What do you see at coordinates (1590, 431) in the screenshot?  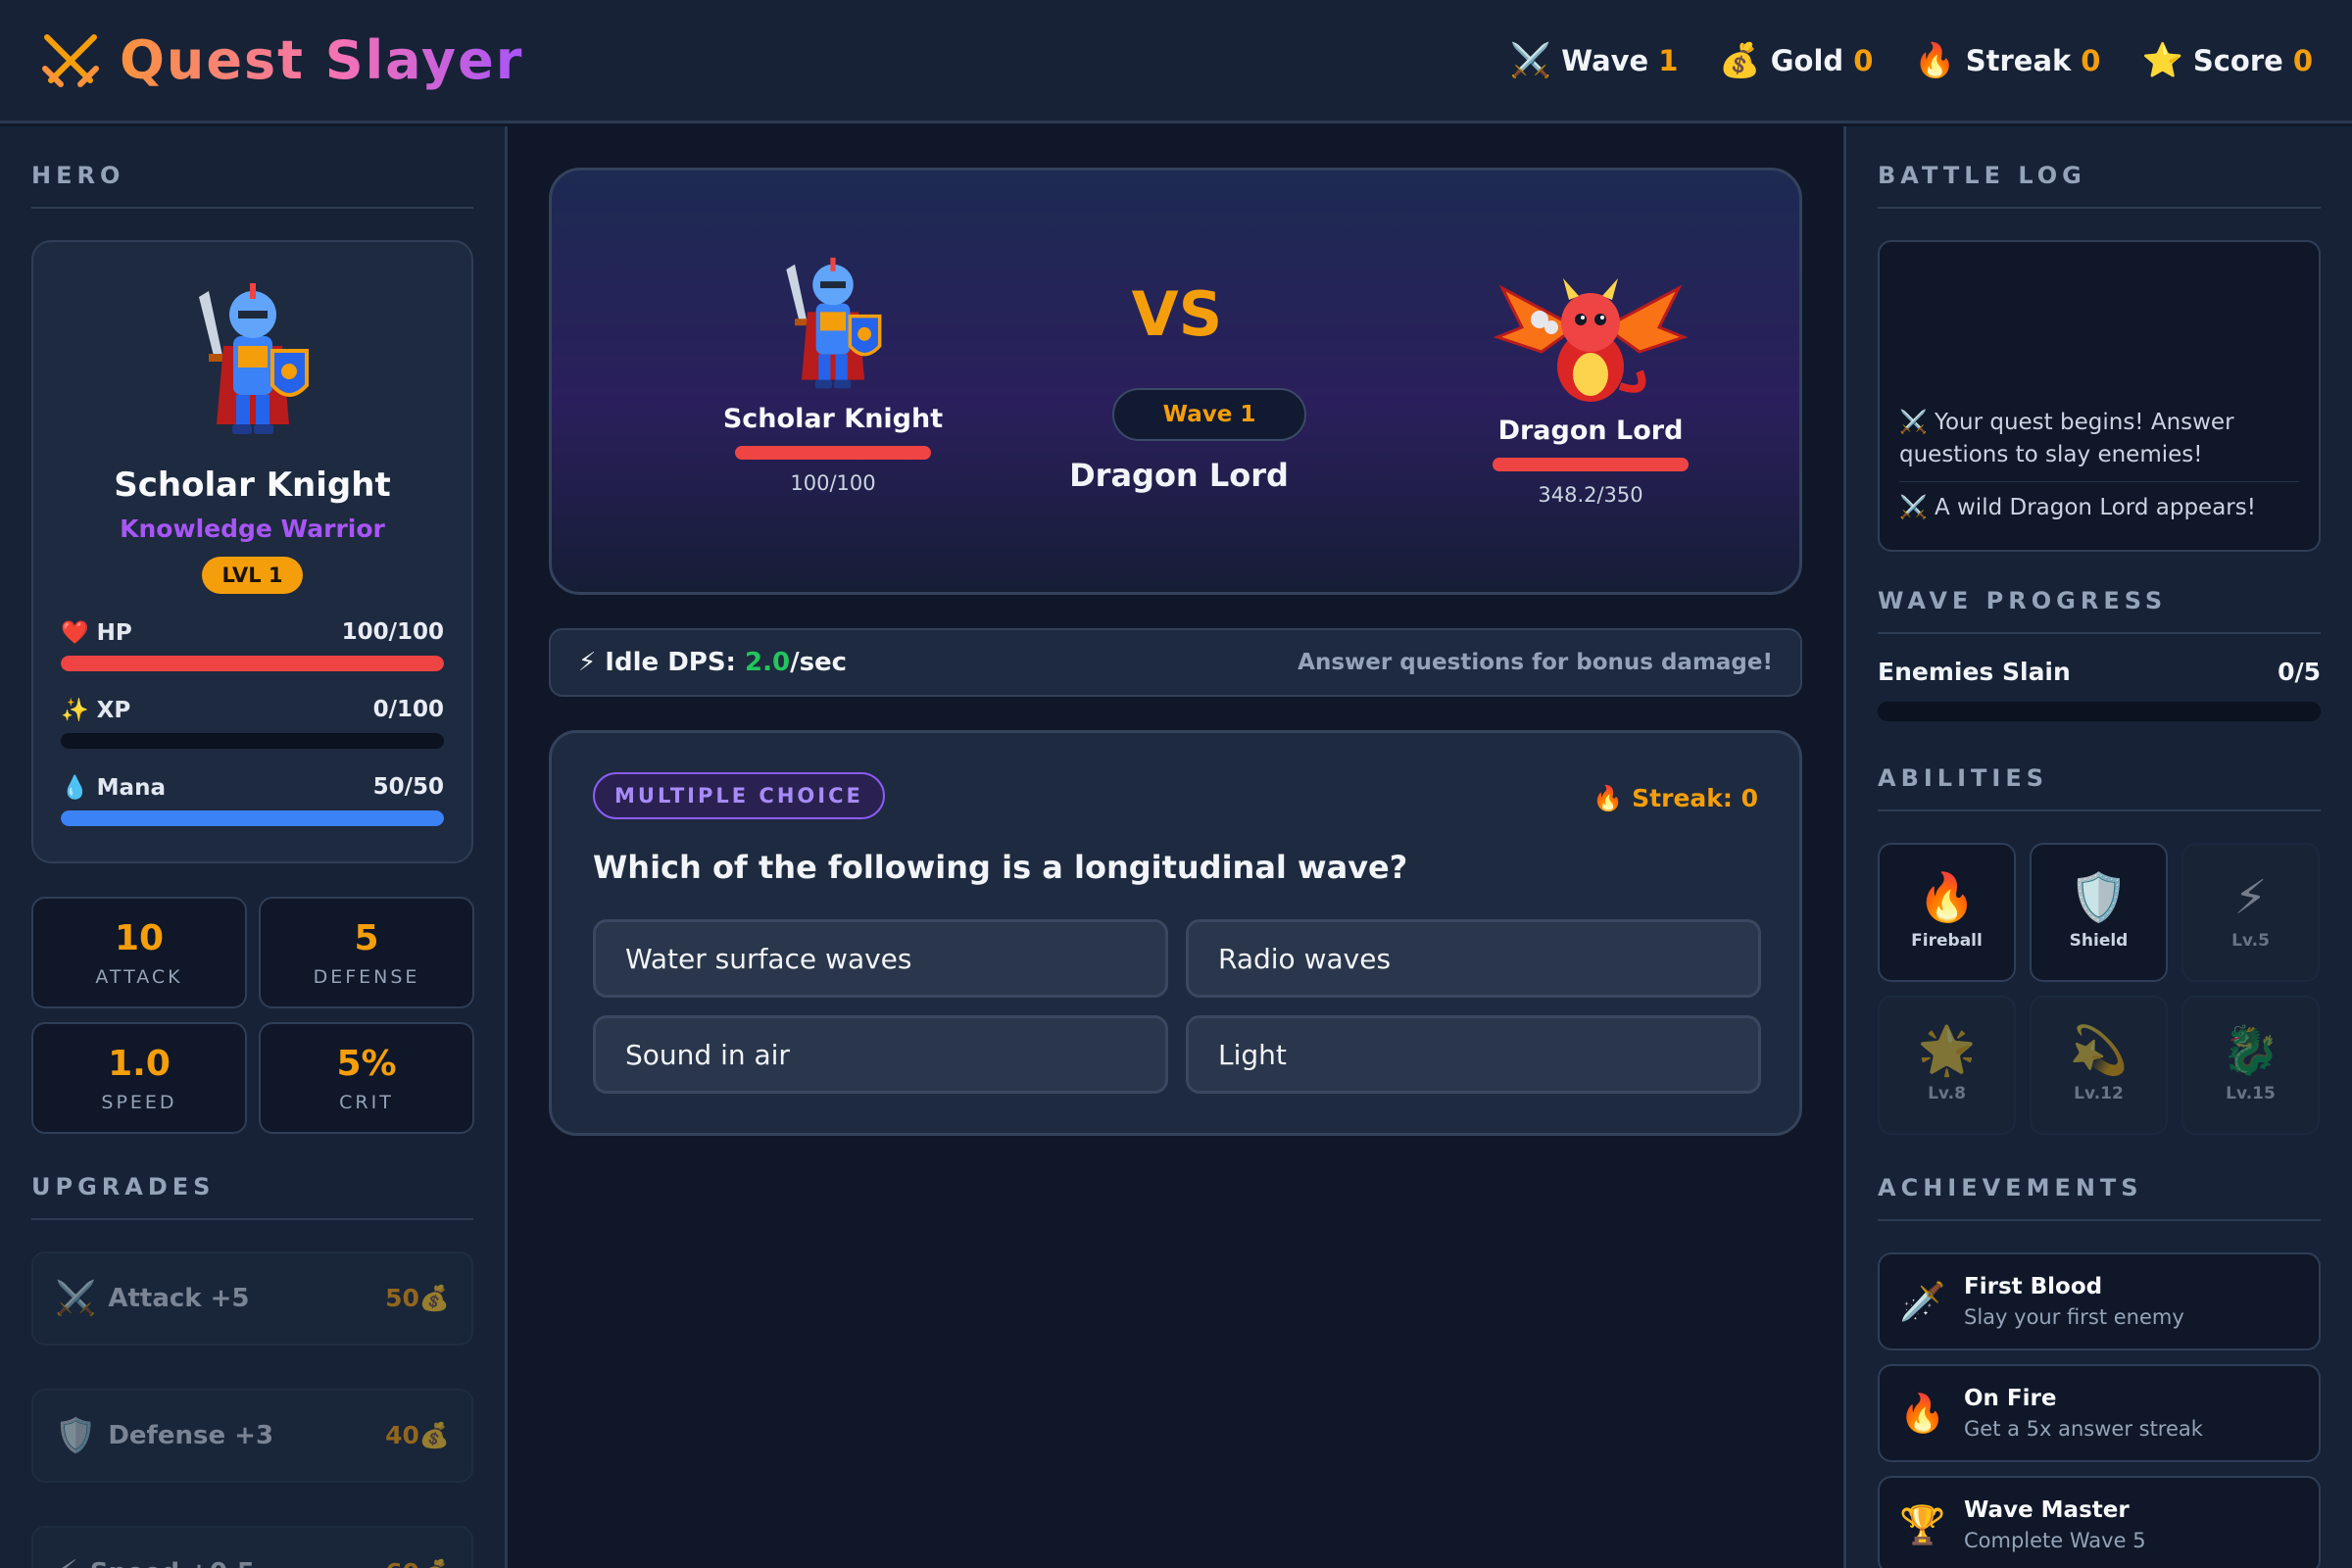 I see `enemy-name: Dragon Lord` at bounding box center [1590, 431].